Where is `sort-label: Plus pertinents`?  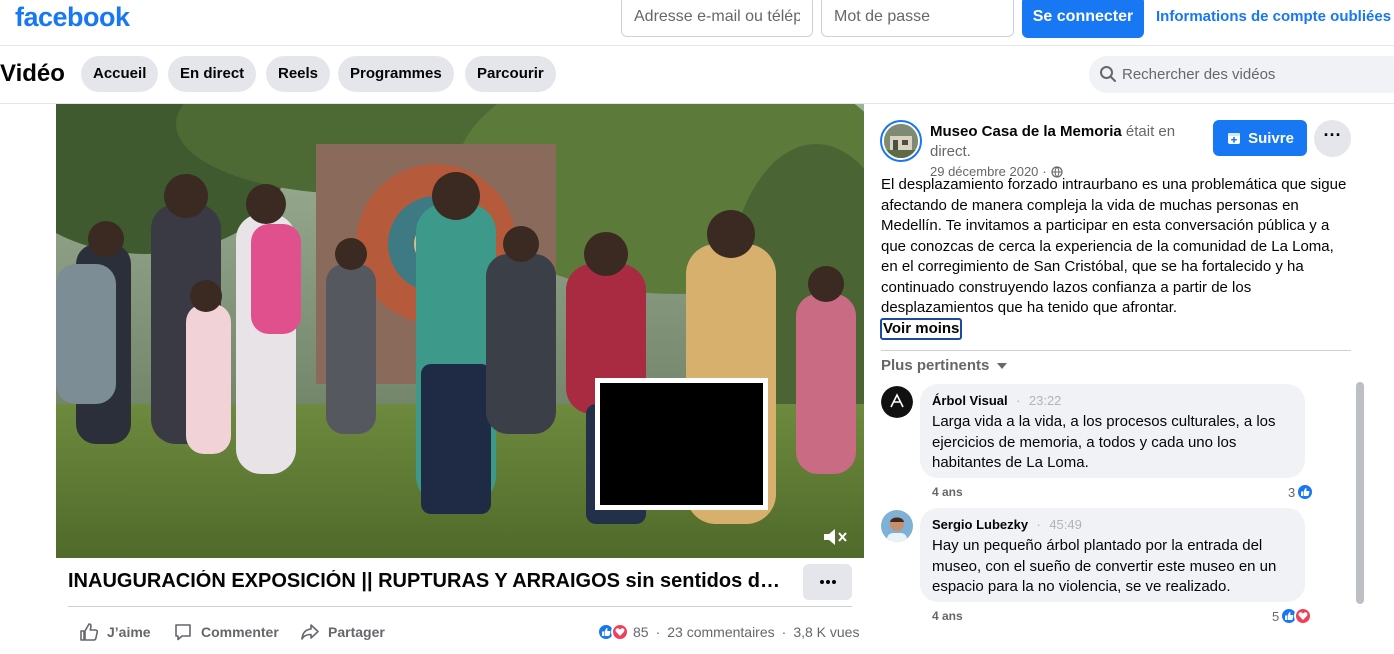 sort-label: Plus pertinents is located at coordinates (935, 365).